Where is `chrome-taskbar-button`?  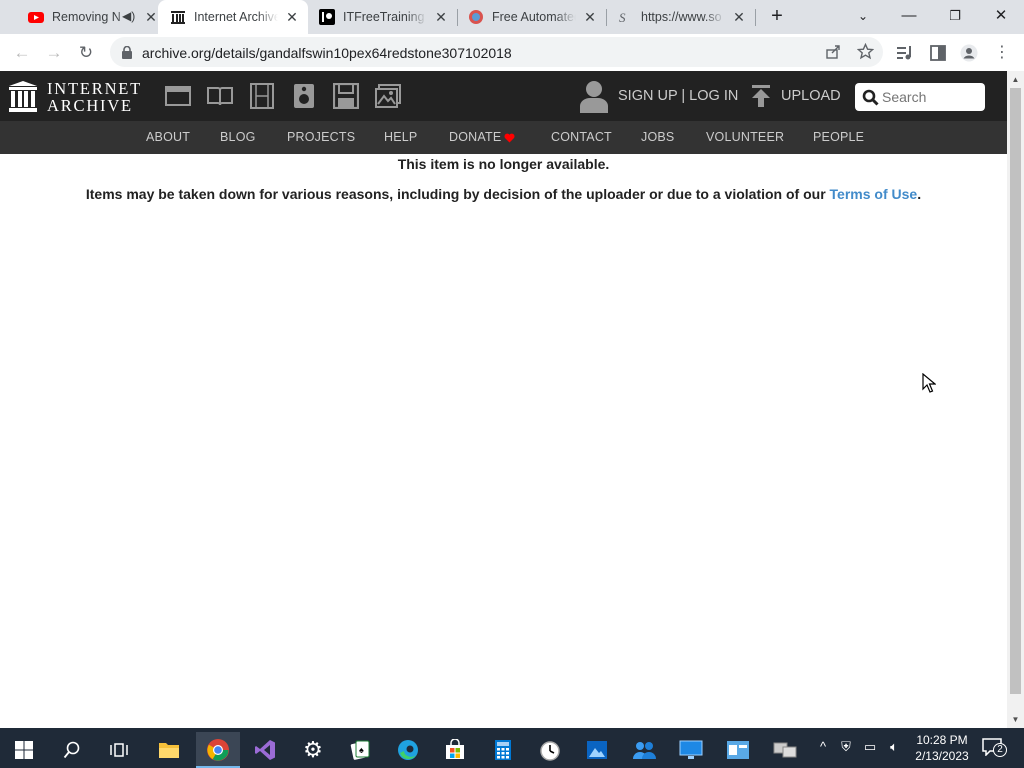
chrome-taskbar-button is located at coordinates (218, 750).